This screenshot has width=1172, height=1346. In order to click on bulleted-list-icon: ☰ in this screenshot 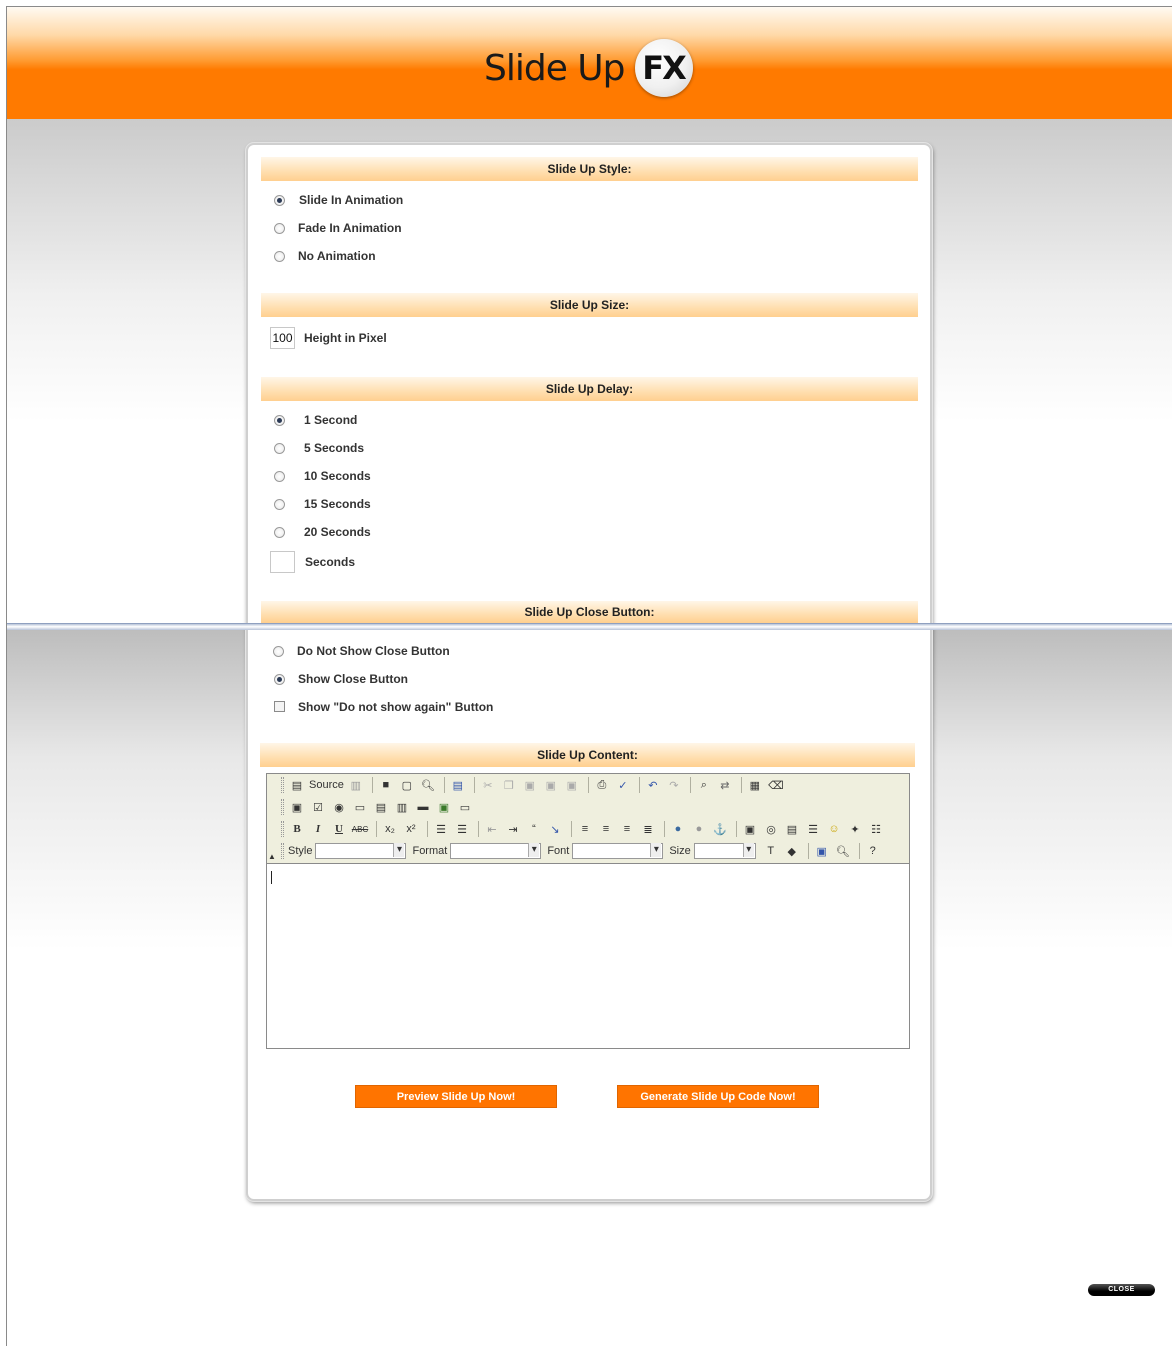, I will do `click(462, 829)`.